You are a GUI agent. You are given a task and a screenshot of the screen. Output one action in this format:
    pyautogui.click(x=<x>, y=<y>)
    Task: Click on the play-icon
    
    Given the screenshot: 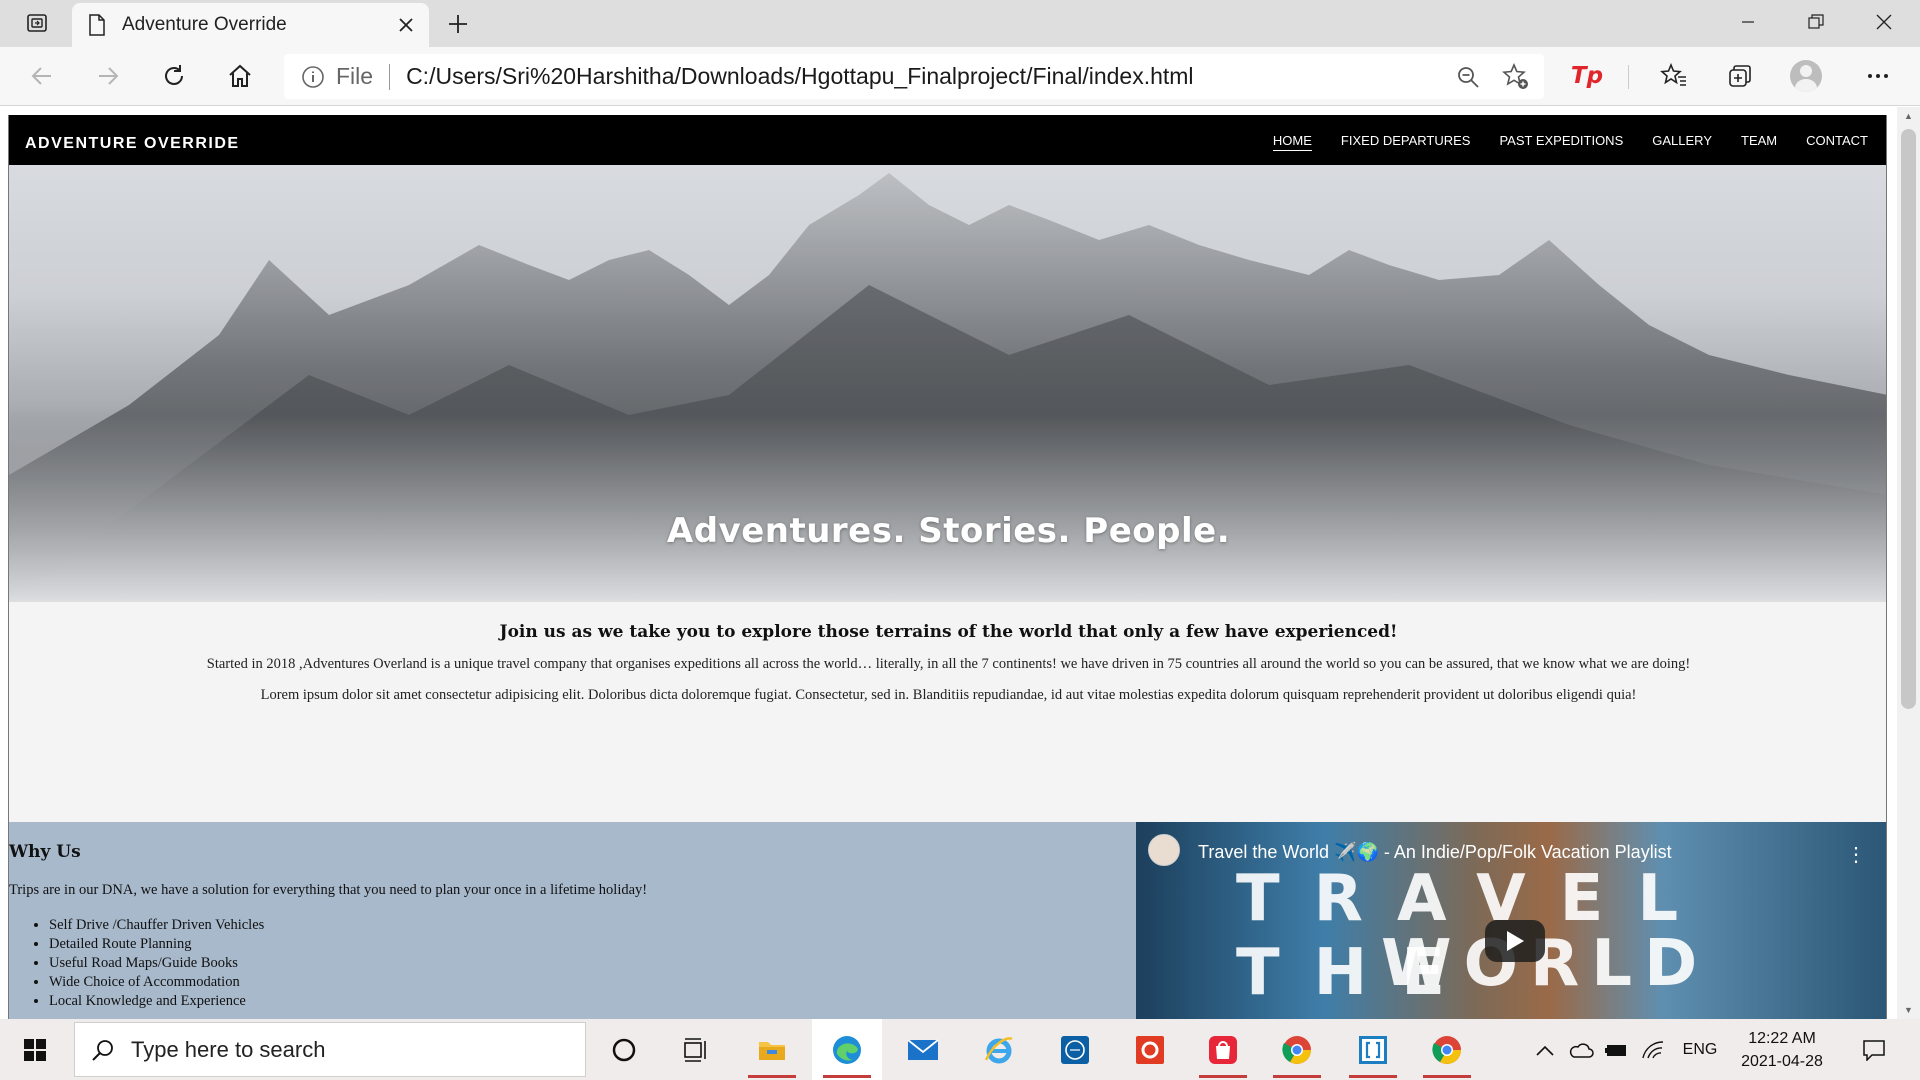 What is the action you would take?
    pyautogui.click(x=1515, y=941)
    